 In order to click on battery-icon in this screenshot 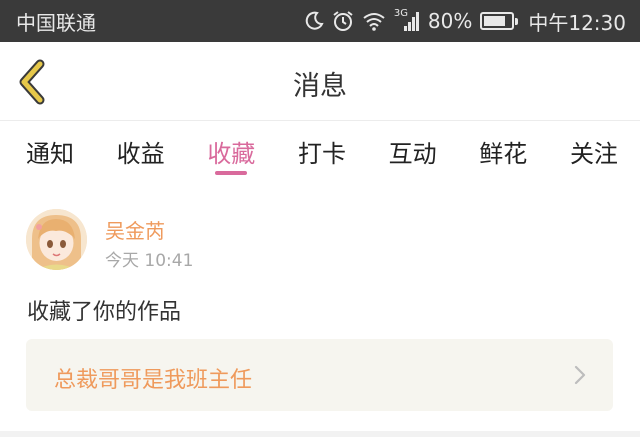, I will do `click(499, 21)`.